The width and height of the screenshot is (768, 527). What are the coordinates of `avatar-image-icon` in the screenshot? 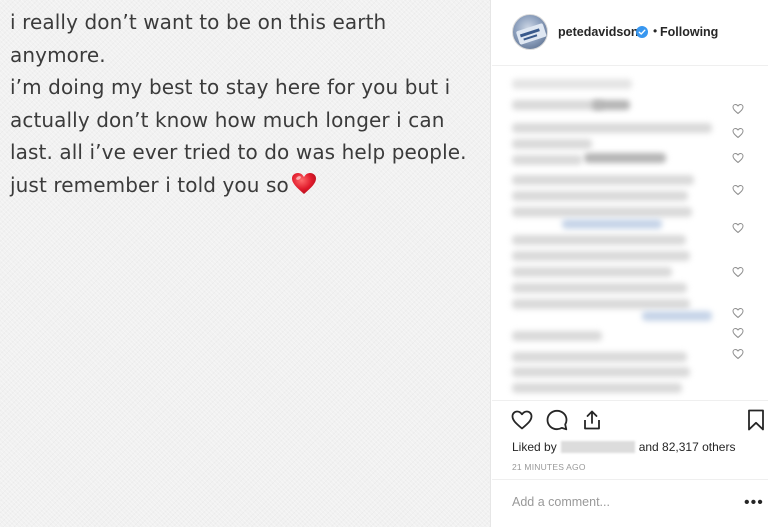 It's located at (531, 34).